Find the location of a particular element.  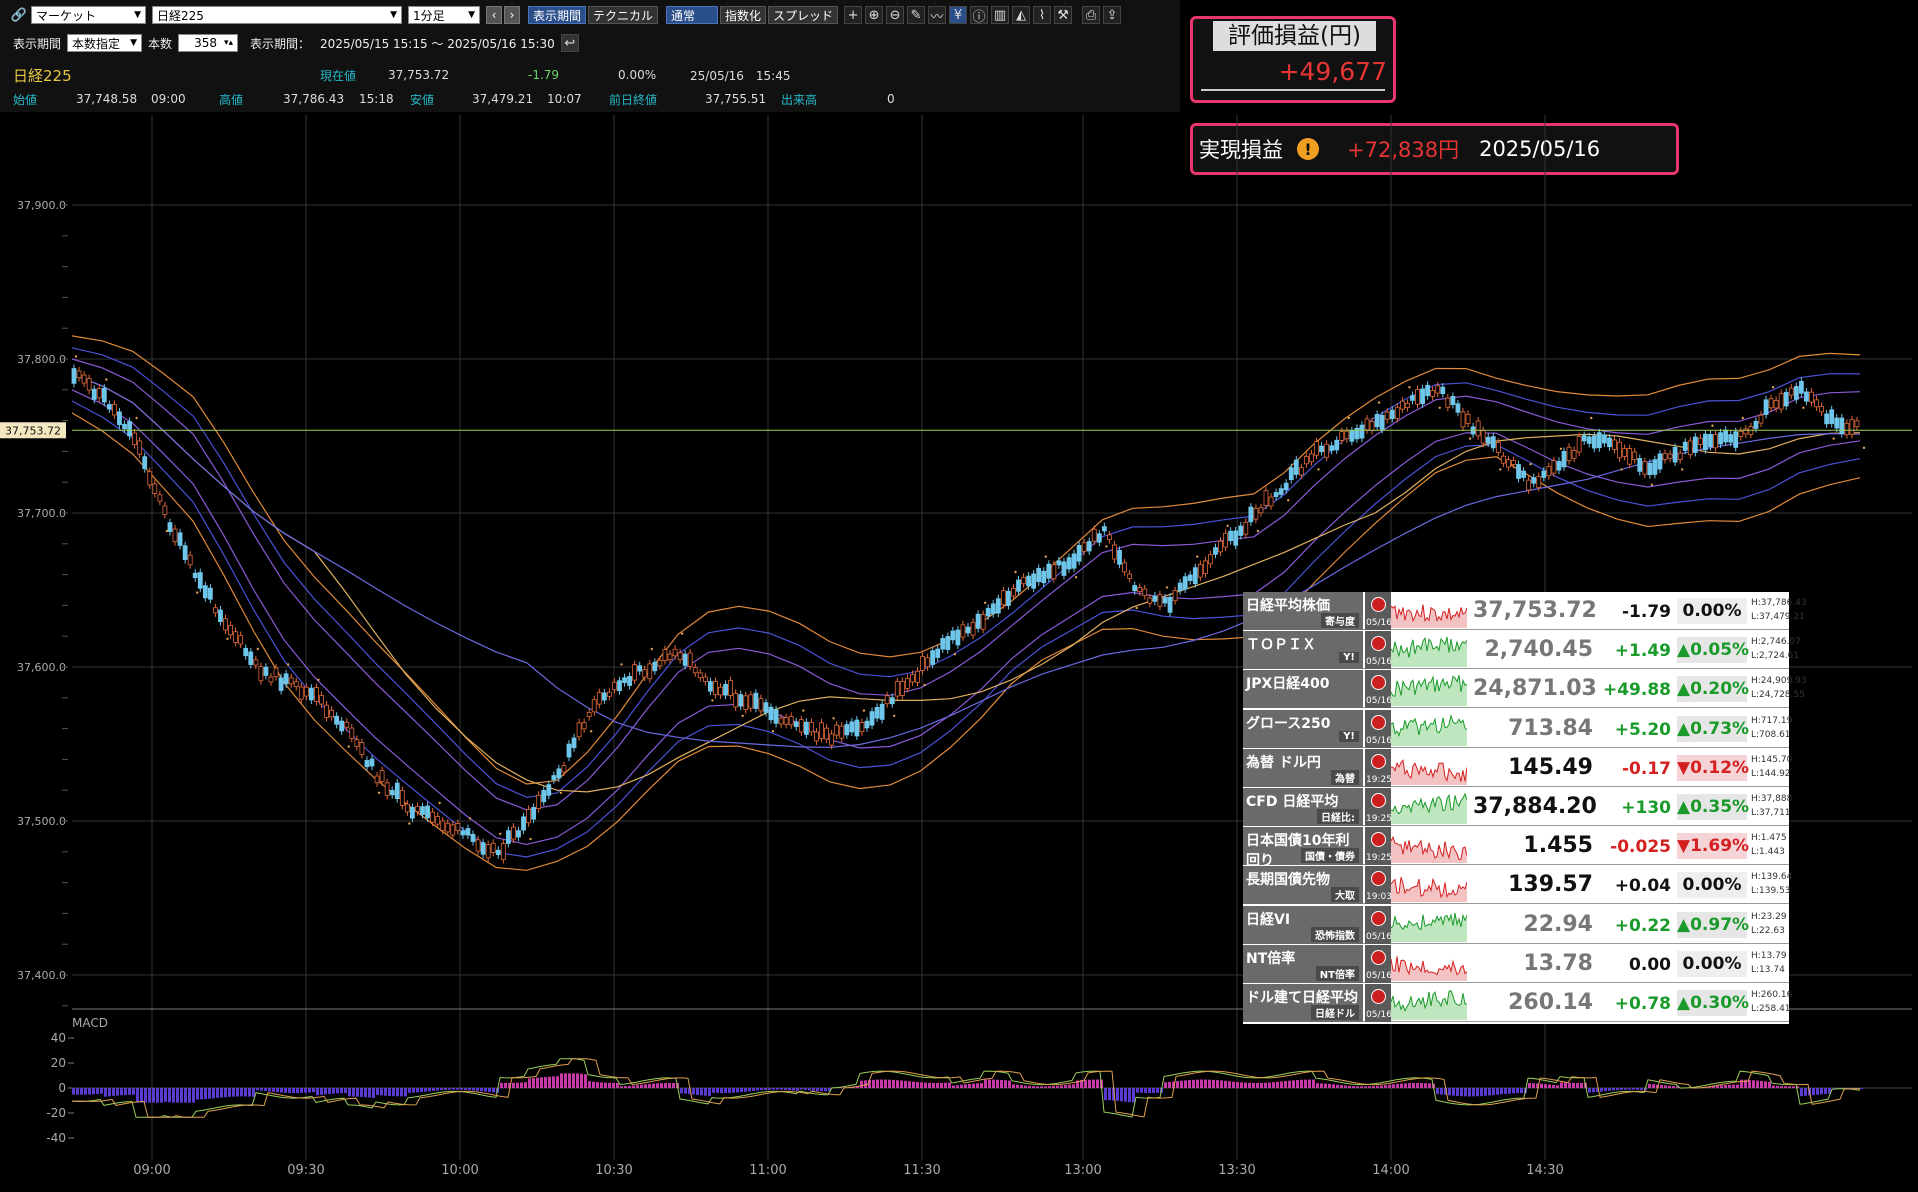

pen-icon: ✎ is located at coordinates (916, 15).